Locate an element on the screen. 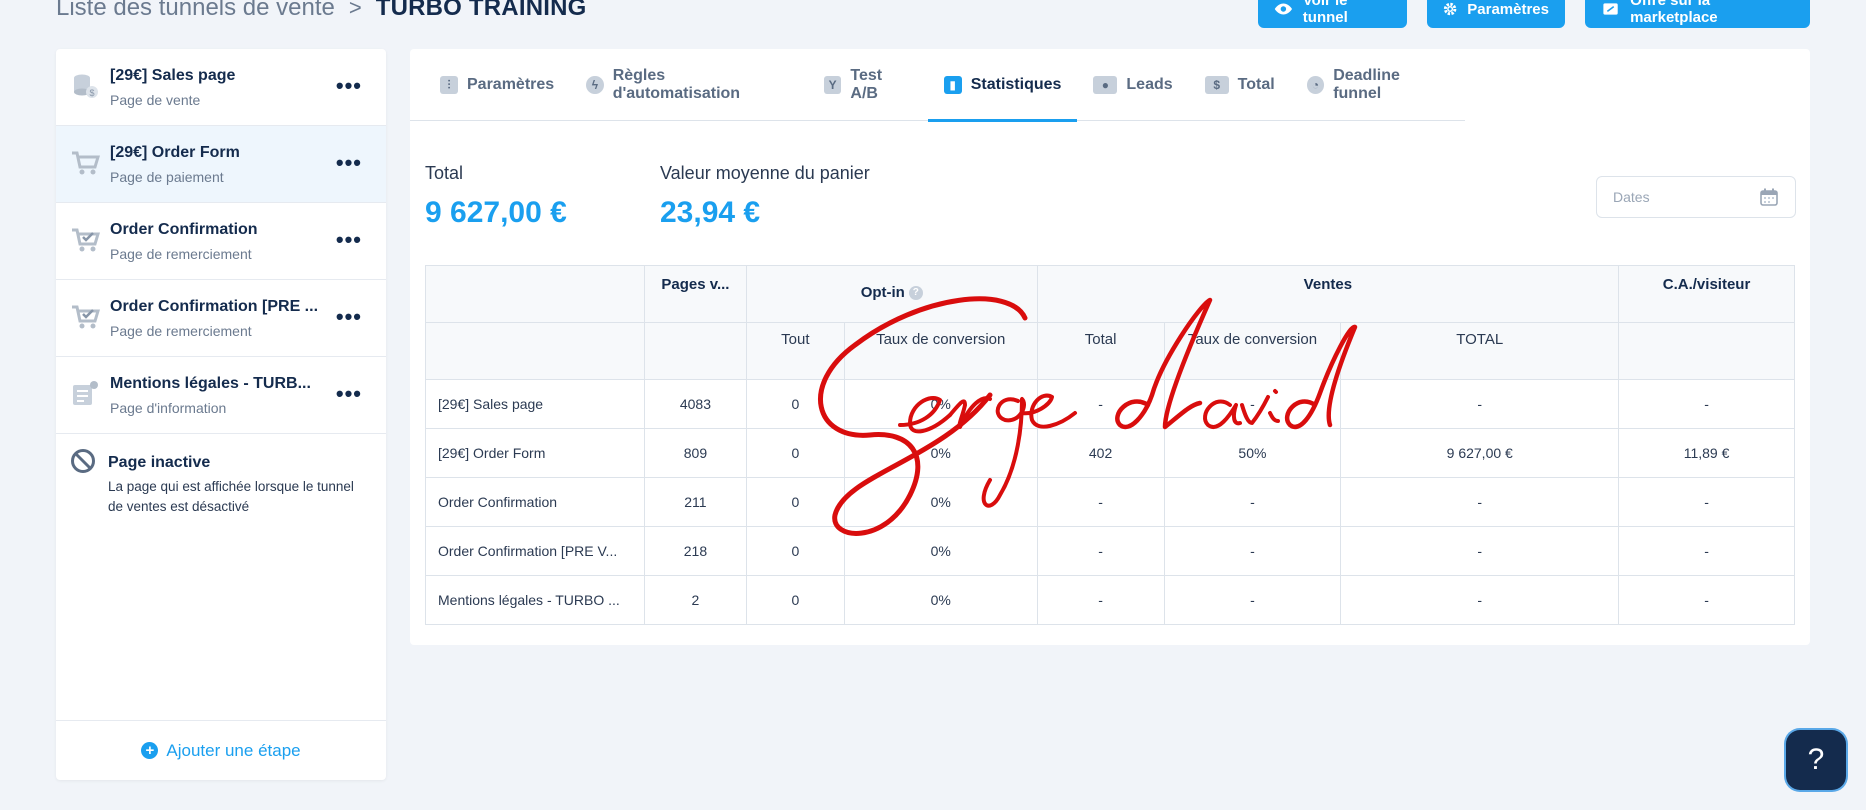  tab-regles-automatisation: ϟ Règles d'automatisation is located at coordinates (689, 85).